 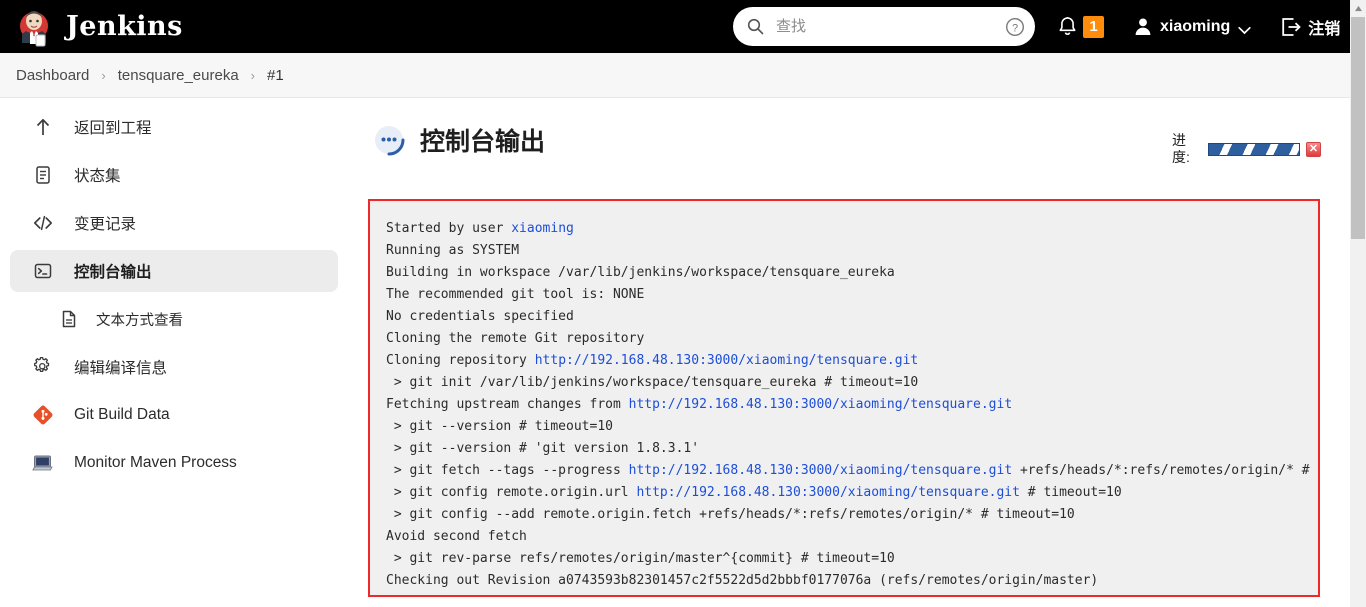 I want to click on notifications-button: 1, so click(x=1081, y=26).